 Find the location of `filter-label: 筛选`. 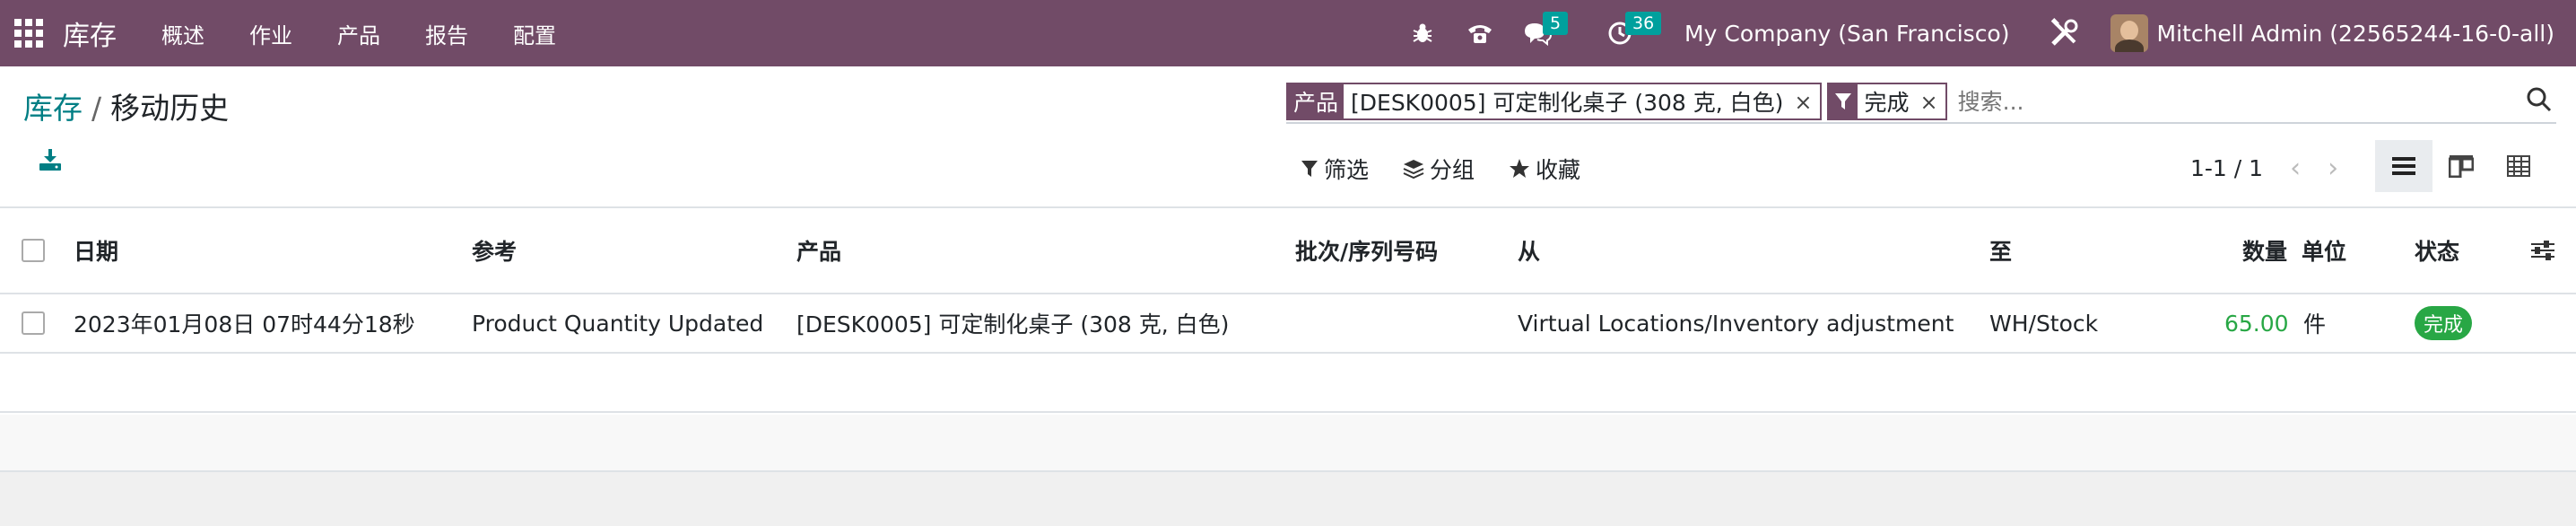

filter-label: 筛选 is located at coordinates (1347, 170).